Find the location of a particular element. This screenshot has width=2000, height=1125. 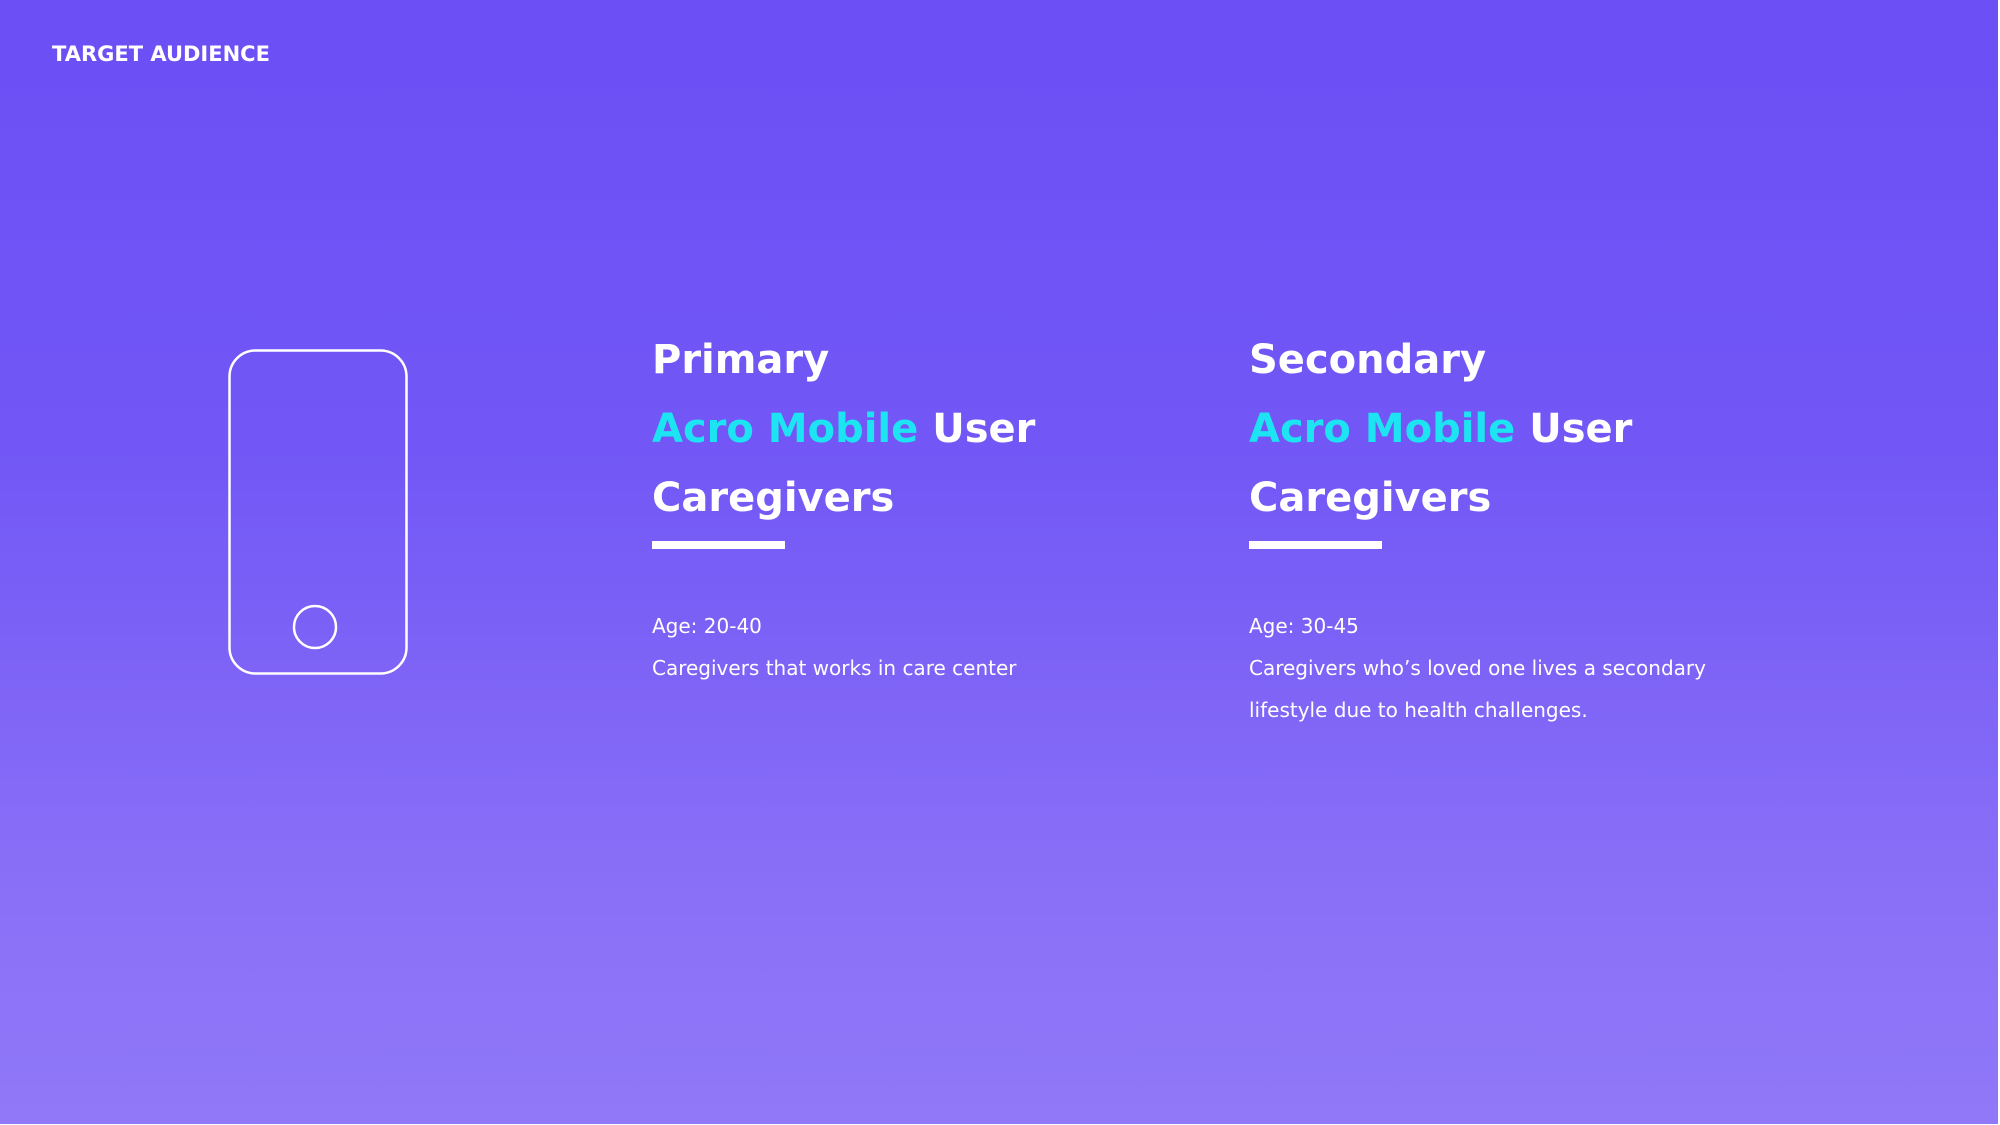

smartphone-outline-icon is located at coordinates (318, 512).